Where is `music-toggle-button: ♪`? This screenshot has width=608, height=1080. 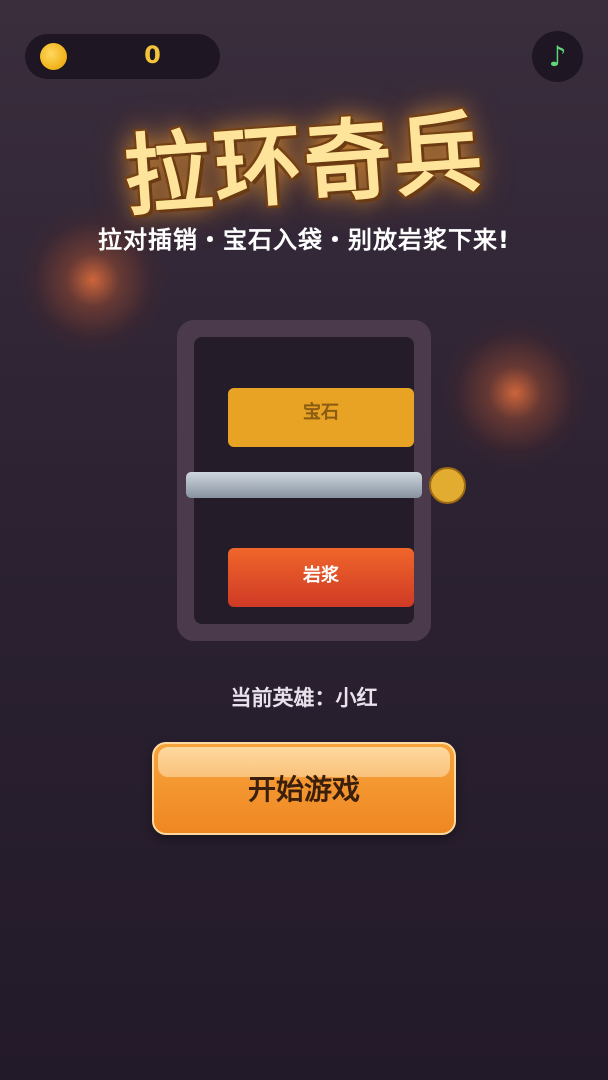
music-toggle-button: ♪ is located at coordinates (557, 56).